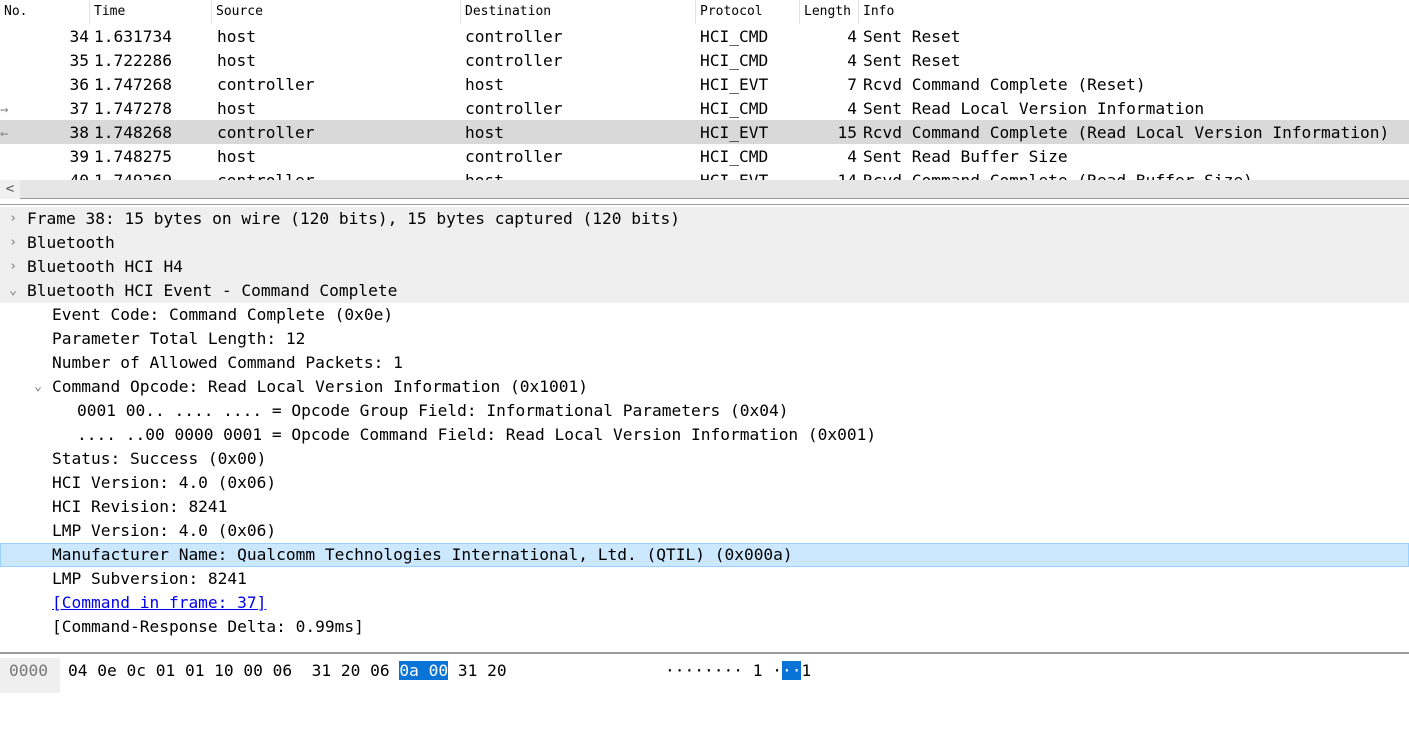 The width and height of the screenshot is (1409, 734). Describe the element at coordinates (10, 189) in the screenshot. I see `scroll-left-button: <` at that location.